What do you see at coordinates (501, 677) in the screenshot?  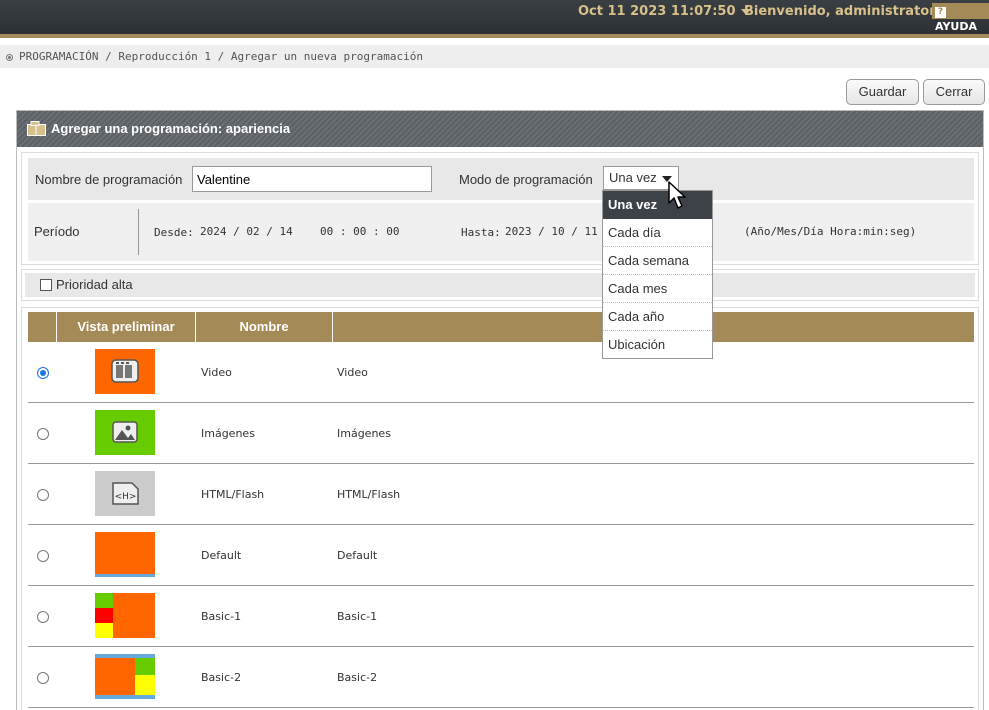 I see `table-row: Basic-2 Basic-2` at bounding box center [501, 677].